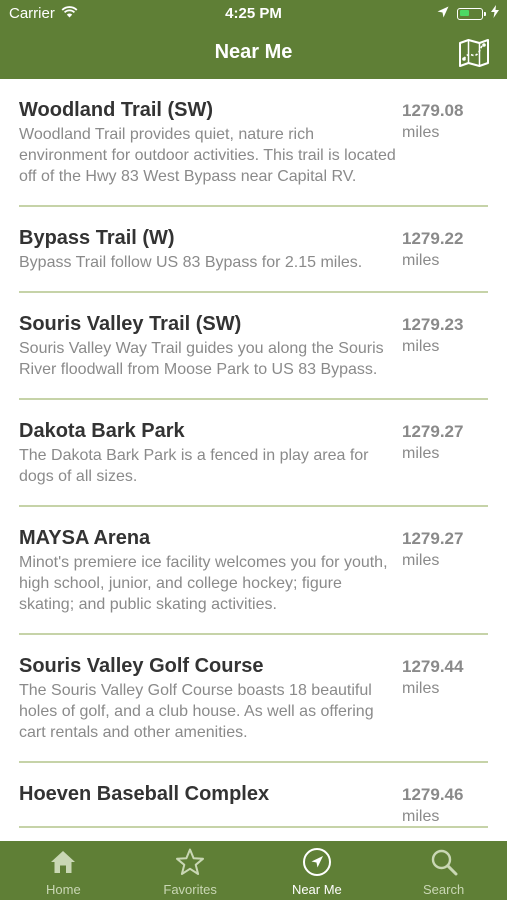  What do you see at coordinates (443, 13) in the screenshot?
I see `location-services-icon` at bounding box center [443, 13].